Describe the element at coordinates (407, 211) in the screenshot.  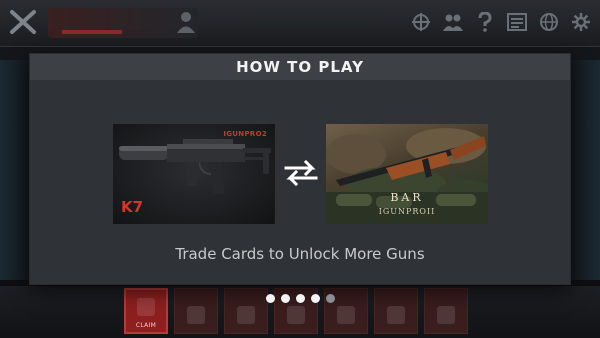
I see `card-code-bar: IGUNPROII` at that location.